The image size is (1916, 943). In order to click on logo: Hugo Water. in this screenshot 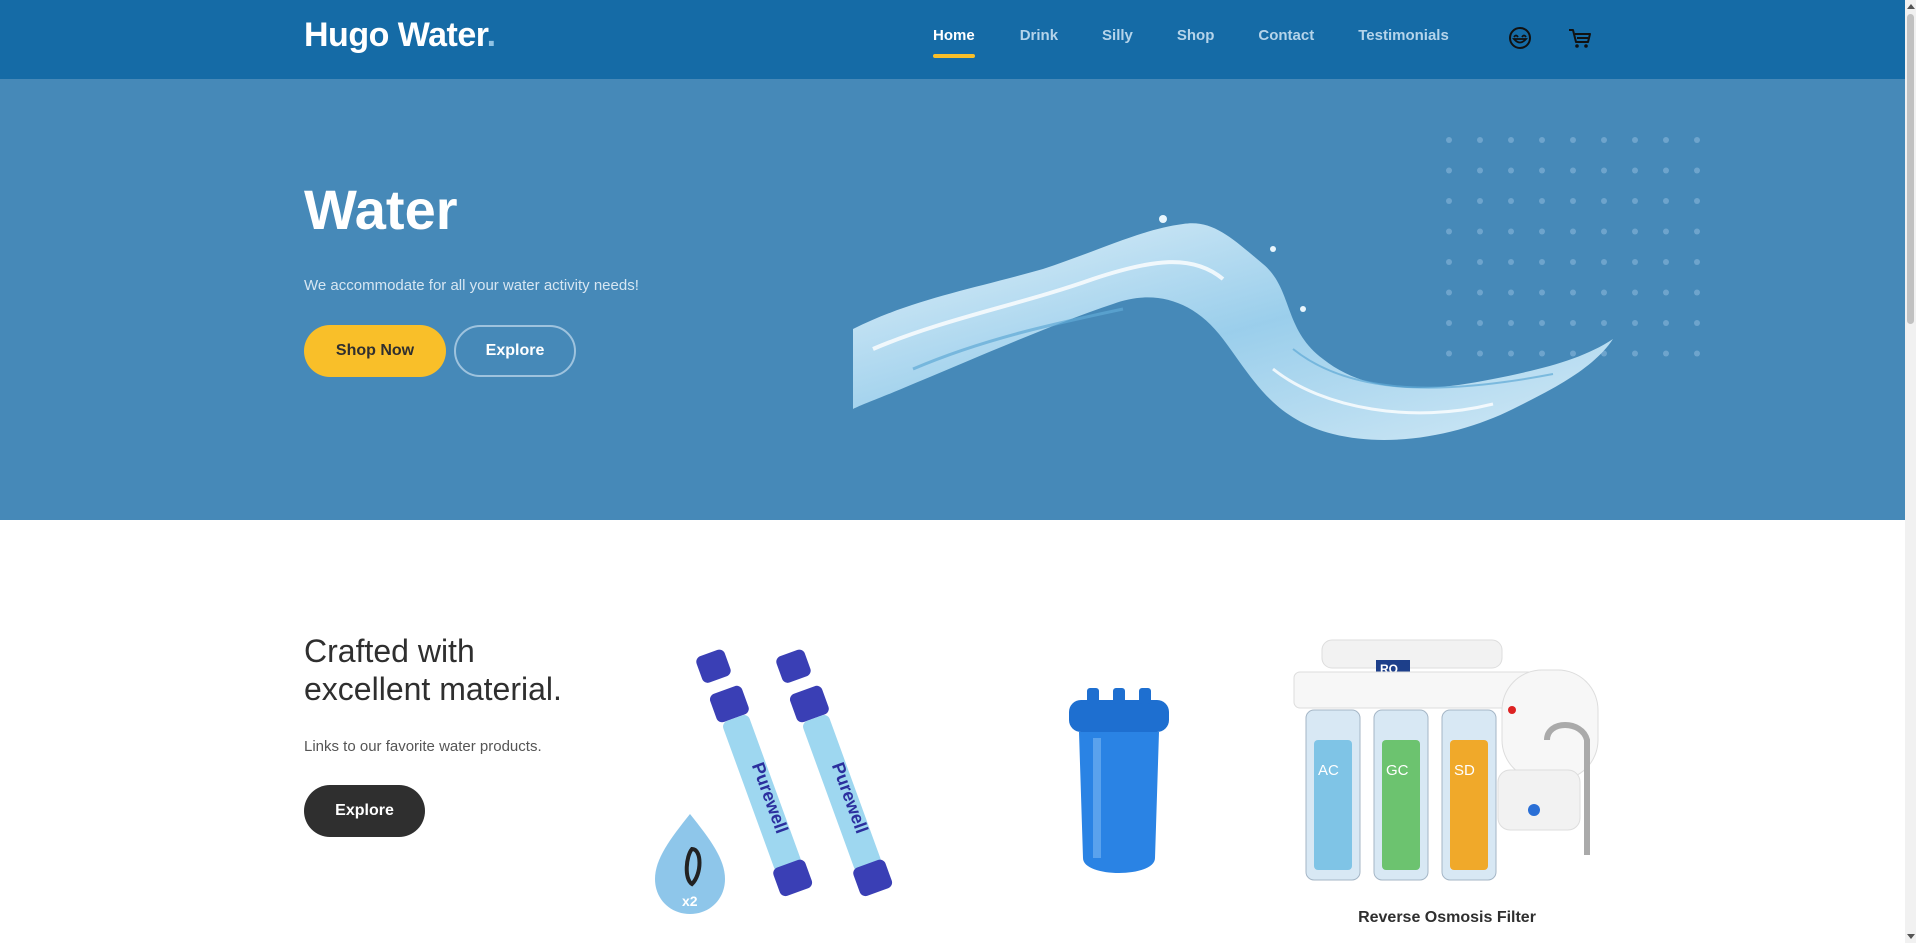, I will do `click(400, 35)`.